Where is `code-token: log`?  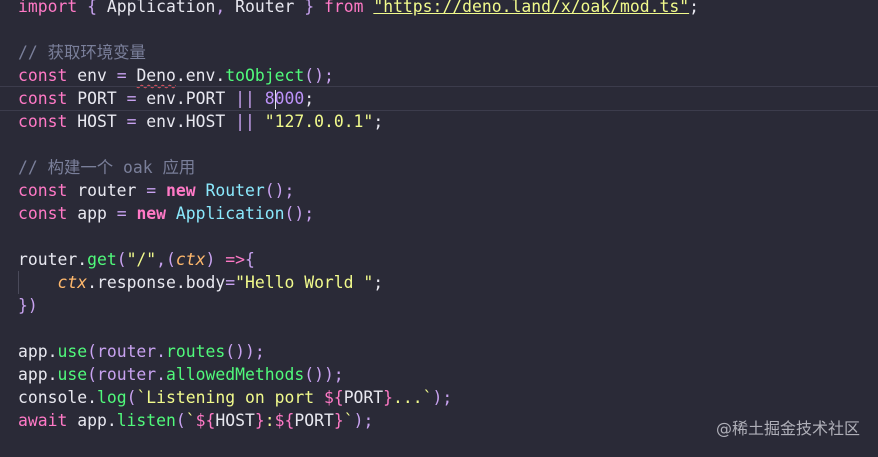 code-token: log is located at coordinates (111, 397).